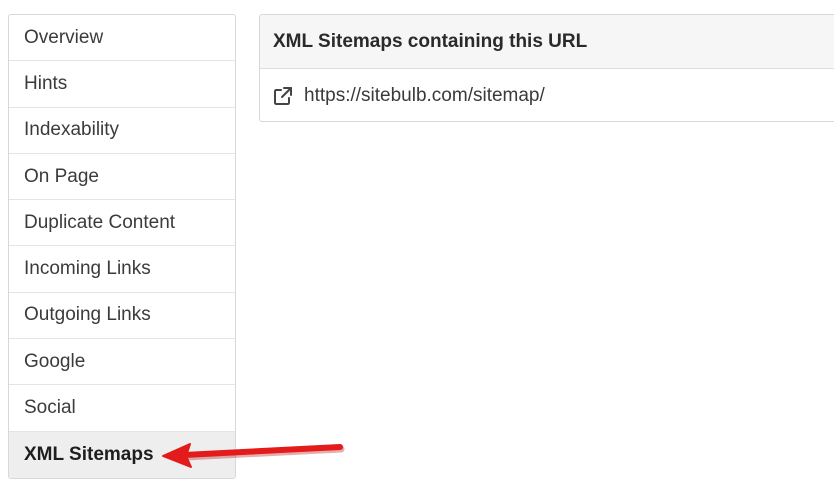  Describe the element at coordinates (122, 177) in the screenshot. I see `sidebar-item-on-page: On Page` at that location.